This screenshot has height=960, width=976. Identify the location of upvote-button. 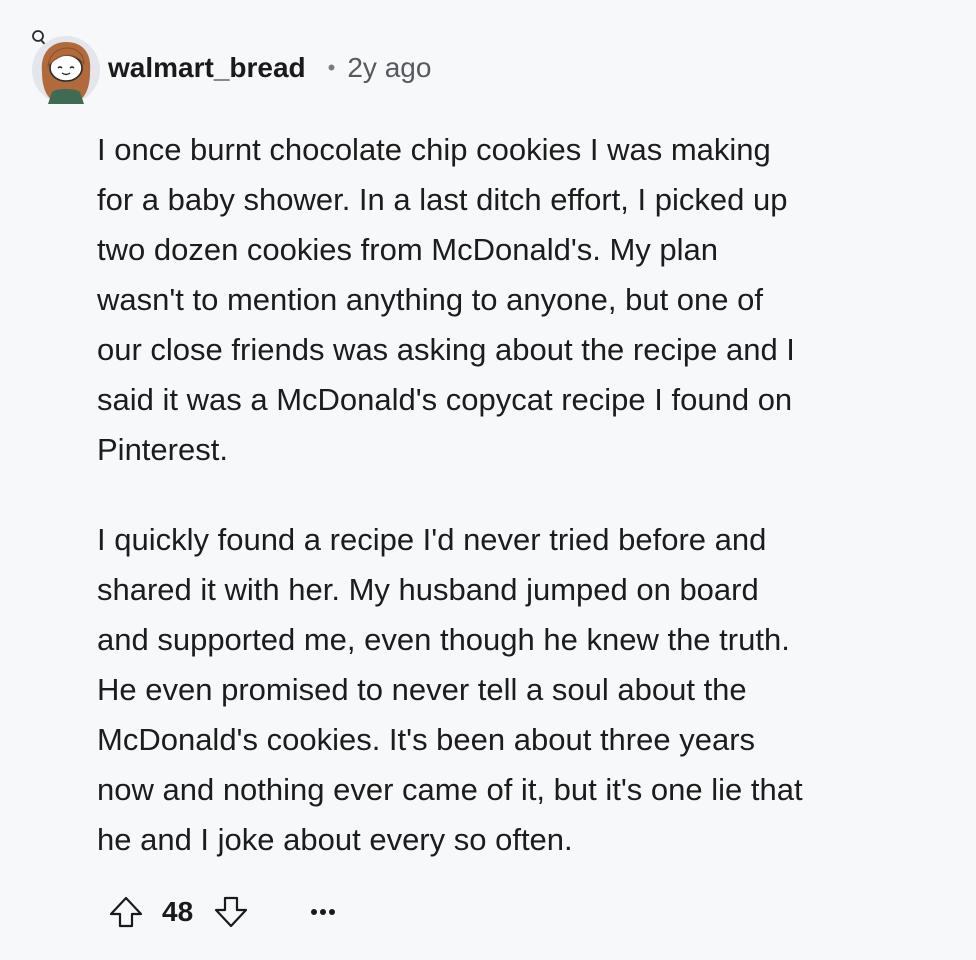
(126, 912).